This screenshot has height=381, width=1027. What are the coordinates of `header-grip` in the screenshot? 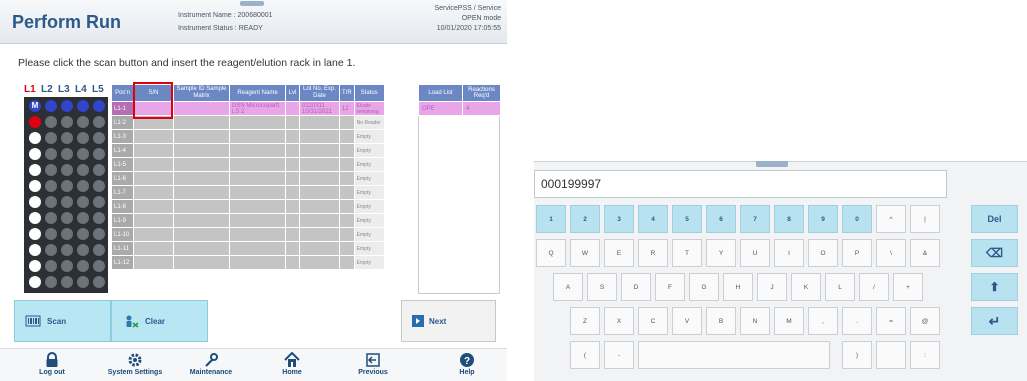 It's located at (252, 3).